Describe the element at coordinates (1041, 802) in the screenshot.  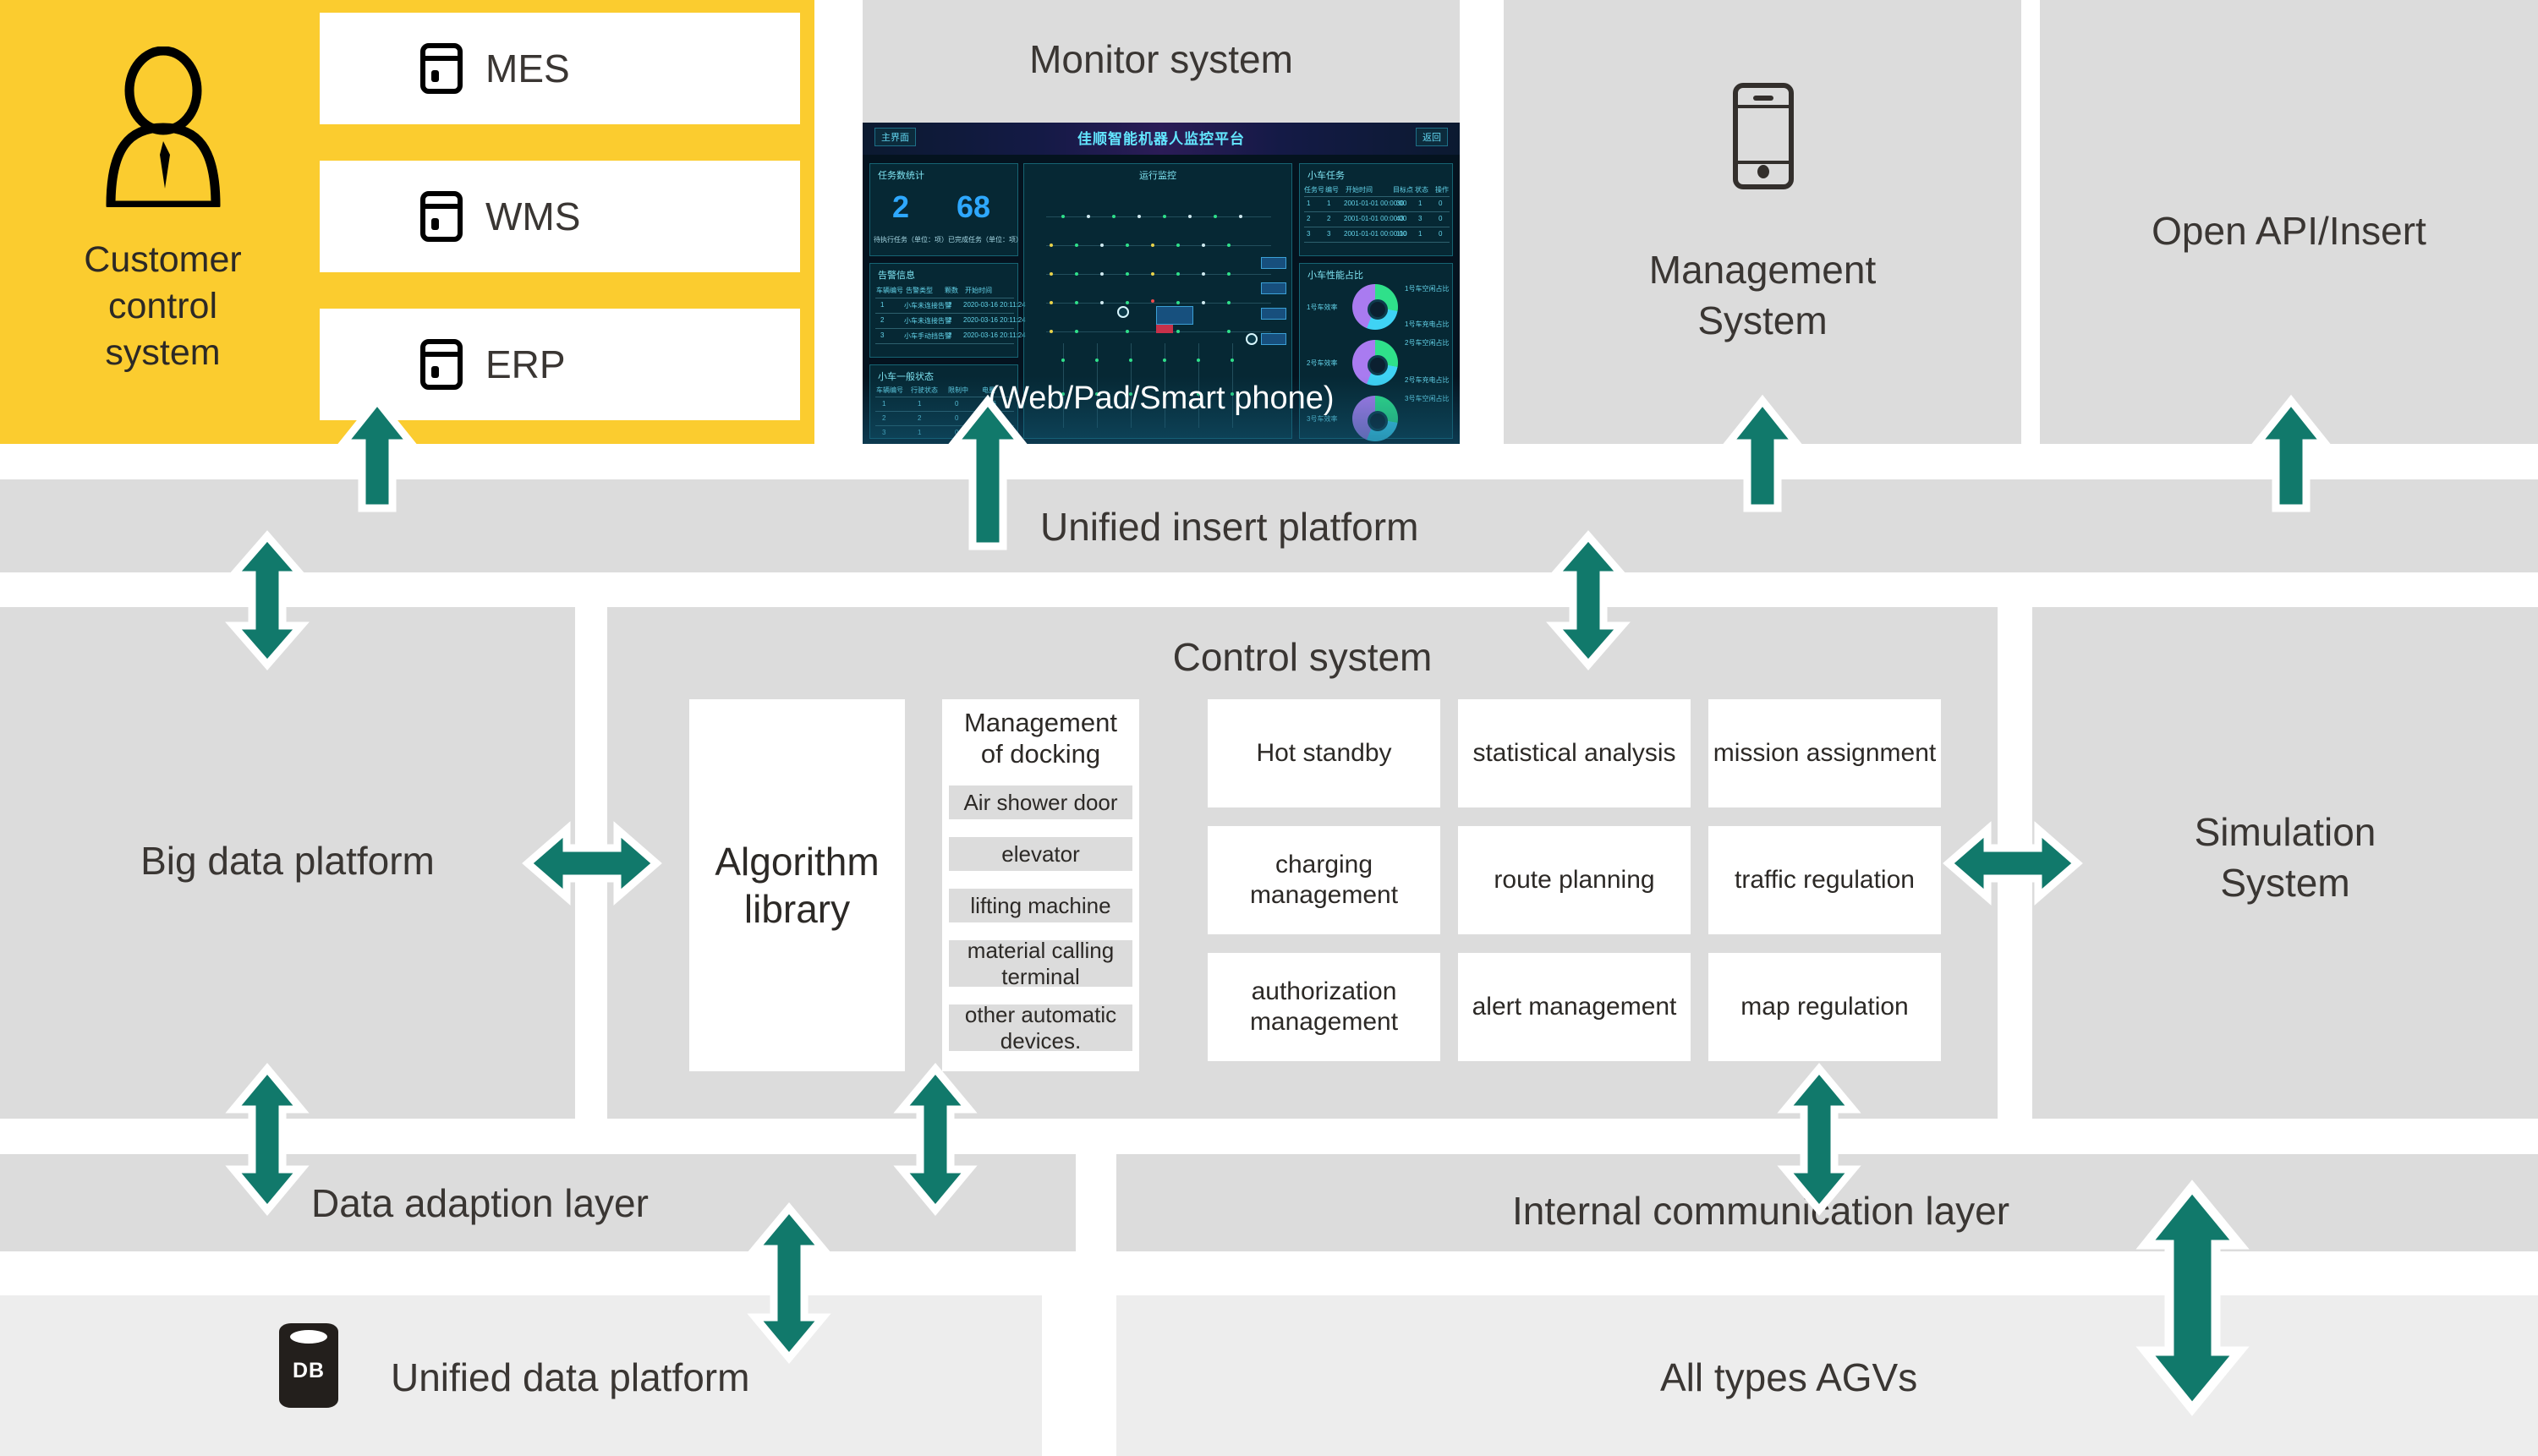
I see `docking-item-air-shower-door: Air shower door` at that location.